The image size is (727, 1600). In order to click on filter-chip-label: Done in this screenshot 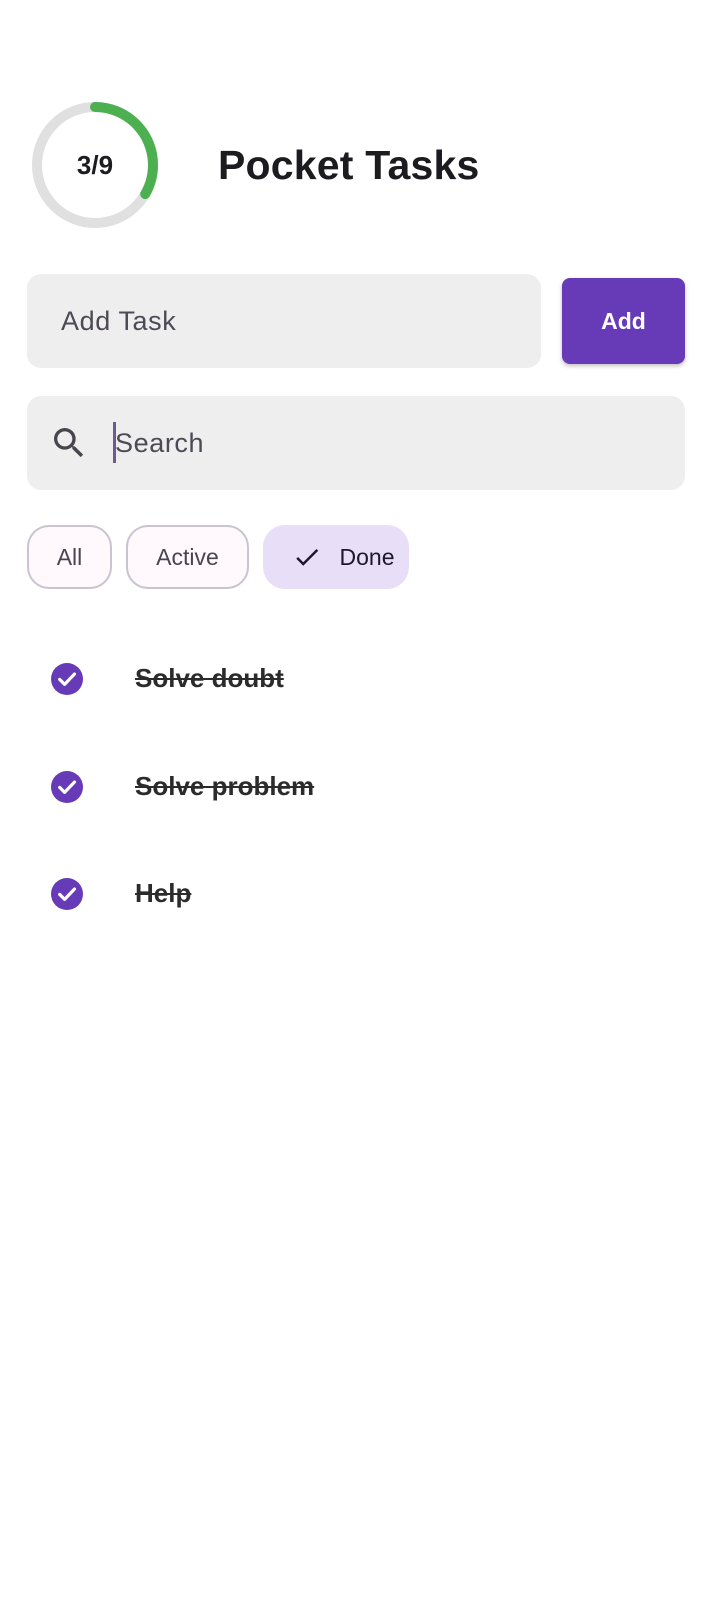, I will do `click(367, 556)`.